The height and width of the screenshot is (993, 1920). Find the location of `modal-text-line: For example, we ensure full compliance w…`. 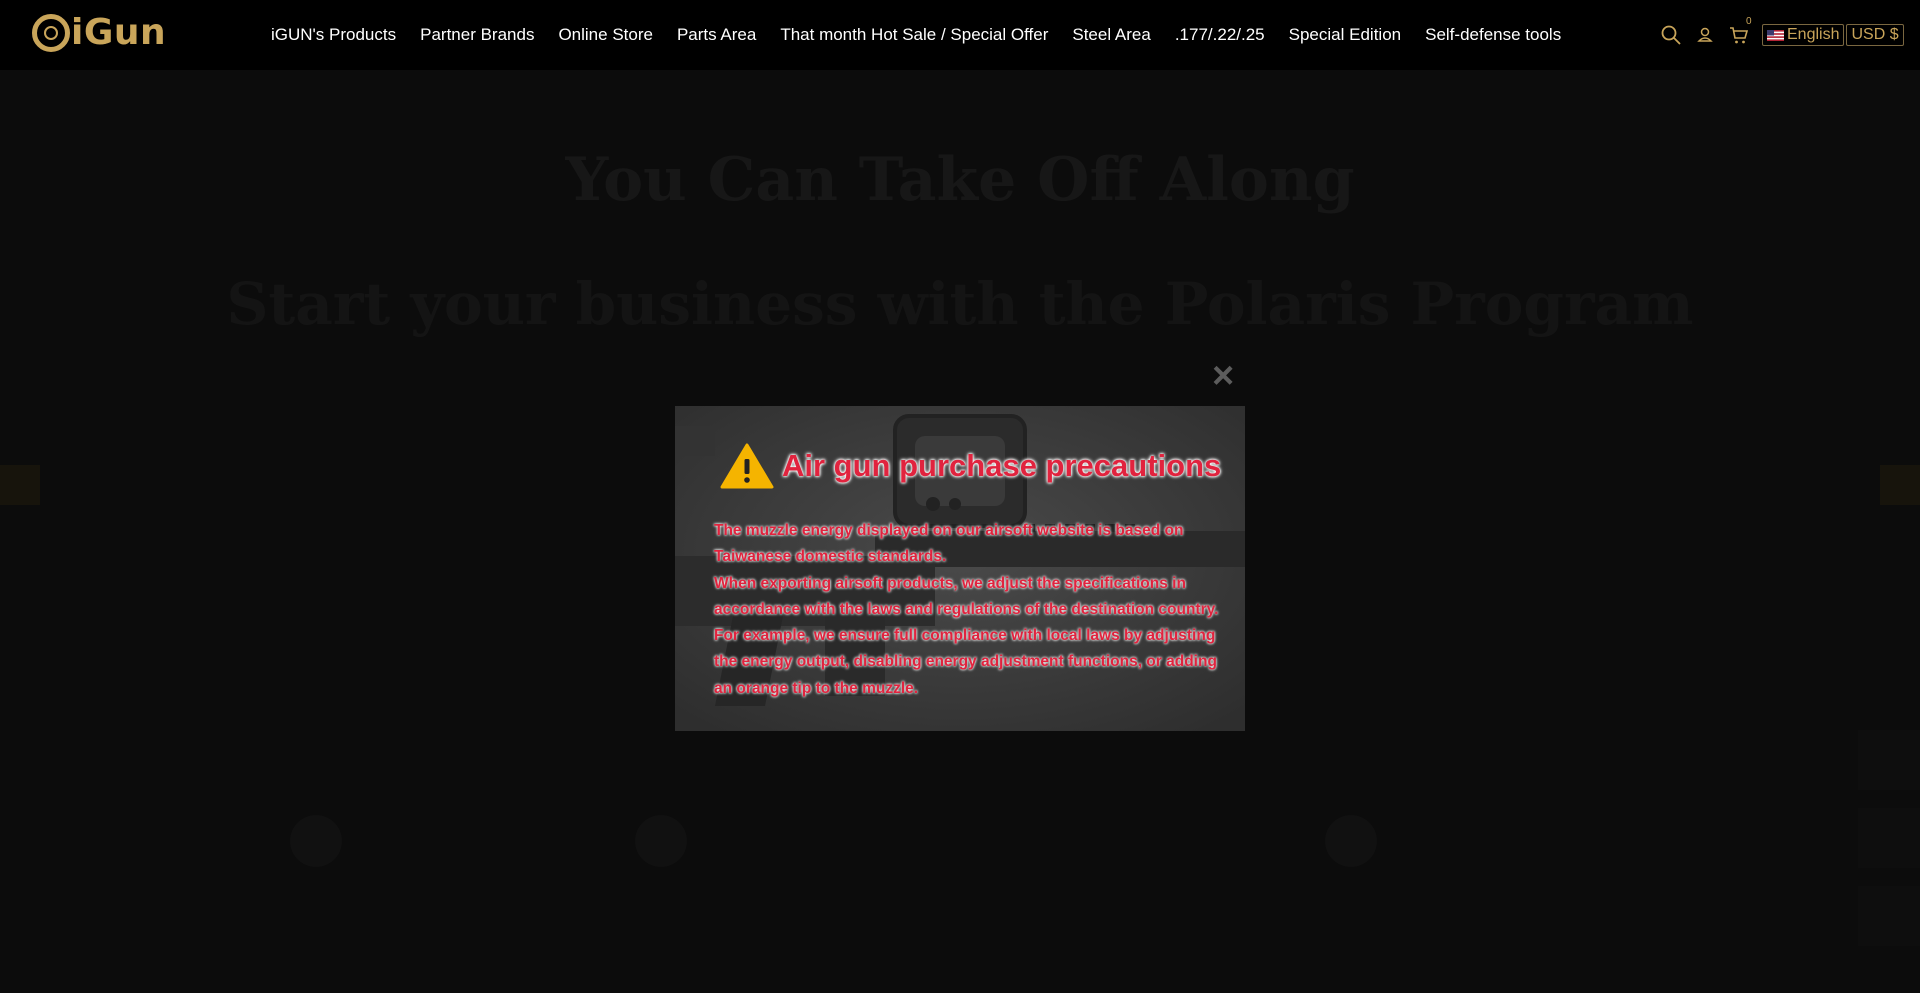

modal-text-line: For example, we ensure full compliance w… is located at coordinates (965, 636).